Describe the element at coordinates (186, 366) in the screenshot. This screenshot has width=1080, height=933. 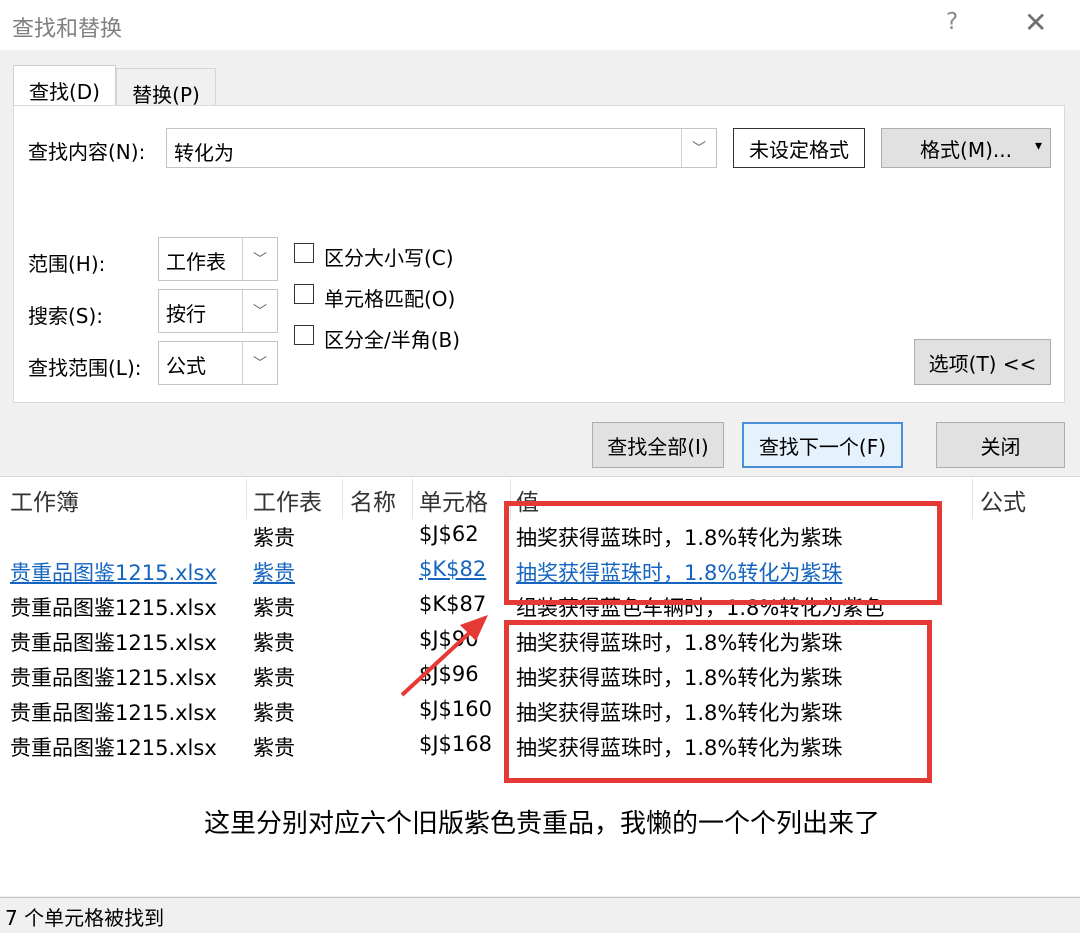
I see `look-in-value: 公式` at that location.